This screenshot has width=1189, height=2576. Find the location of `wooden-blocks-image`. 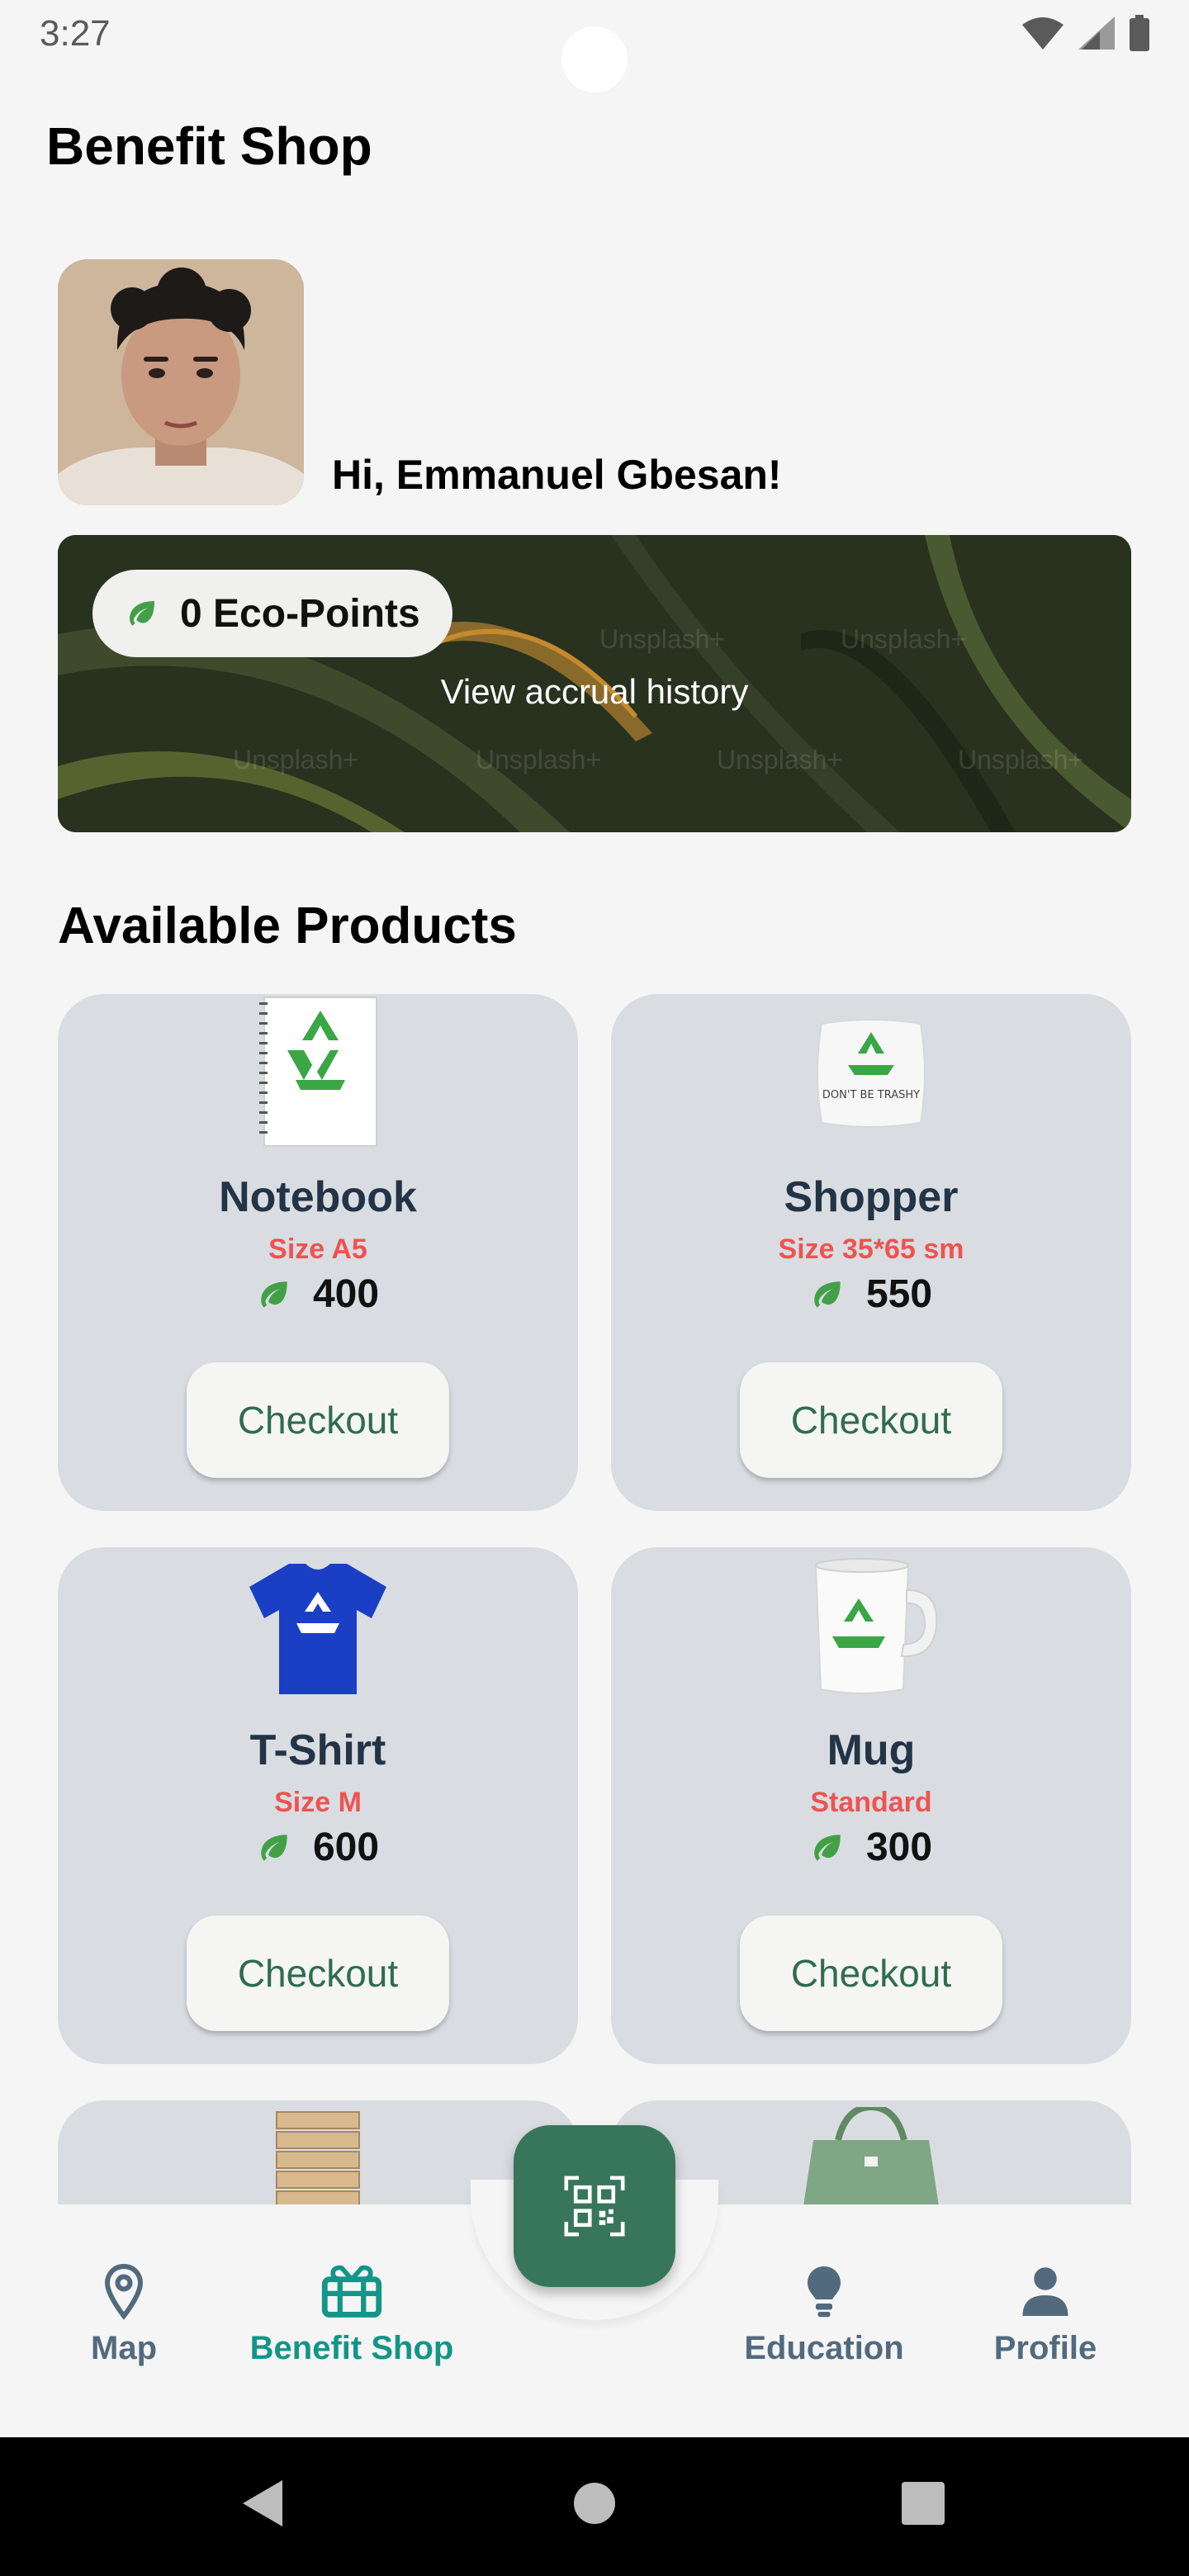

wooden-blocks-image is located at coordinates (318, 2157).